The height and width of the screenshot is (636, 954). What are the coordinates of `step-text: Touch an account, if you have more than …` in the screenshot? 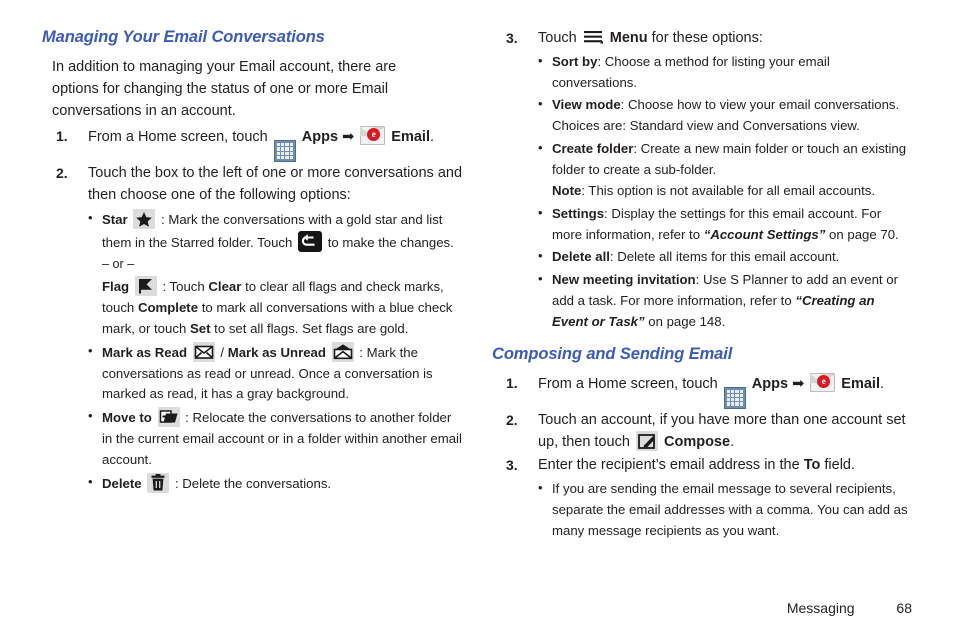 It's located at (725, 432).